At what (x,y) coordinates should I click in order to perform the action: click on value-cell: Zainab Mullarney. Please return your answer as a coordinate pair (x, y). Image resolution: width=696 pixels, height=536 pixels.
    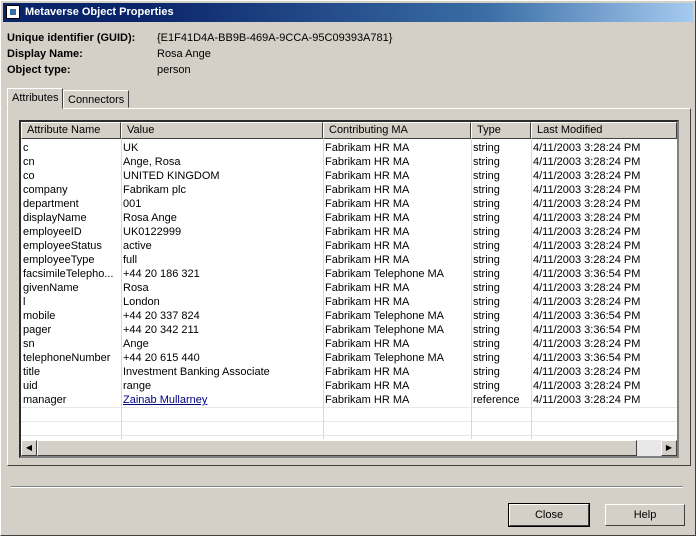
    Looking at the image, I should click on (222, 400).